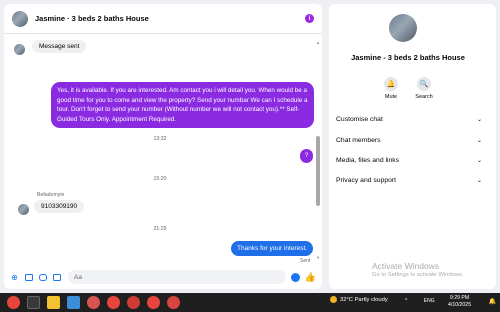 This screenshot has width=500, height=312. Describe the element at coordinates (391, 97) in the screenshot. I see `mute-label: Mute` at that location.